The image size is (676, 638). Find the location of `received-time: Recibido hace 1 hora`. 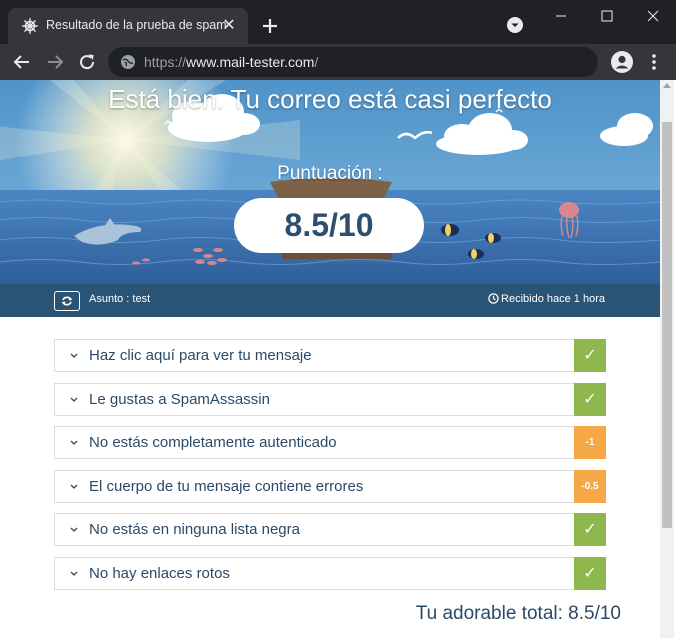

received-time: Recibido hace 1 hora is located at coordinates (546, 299).